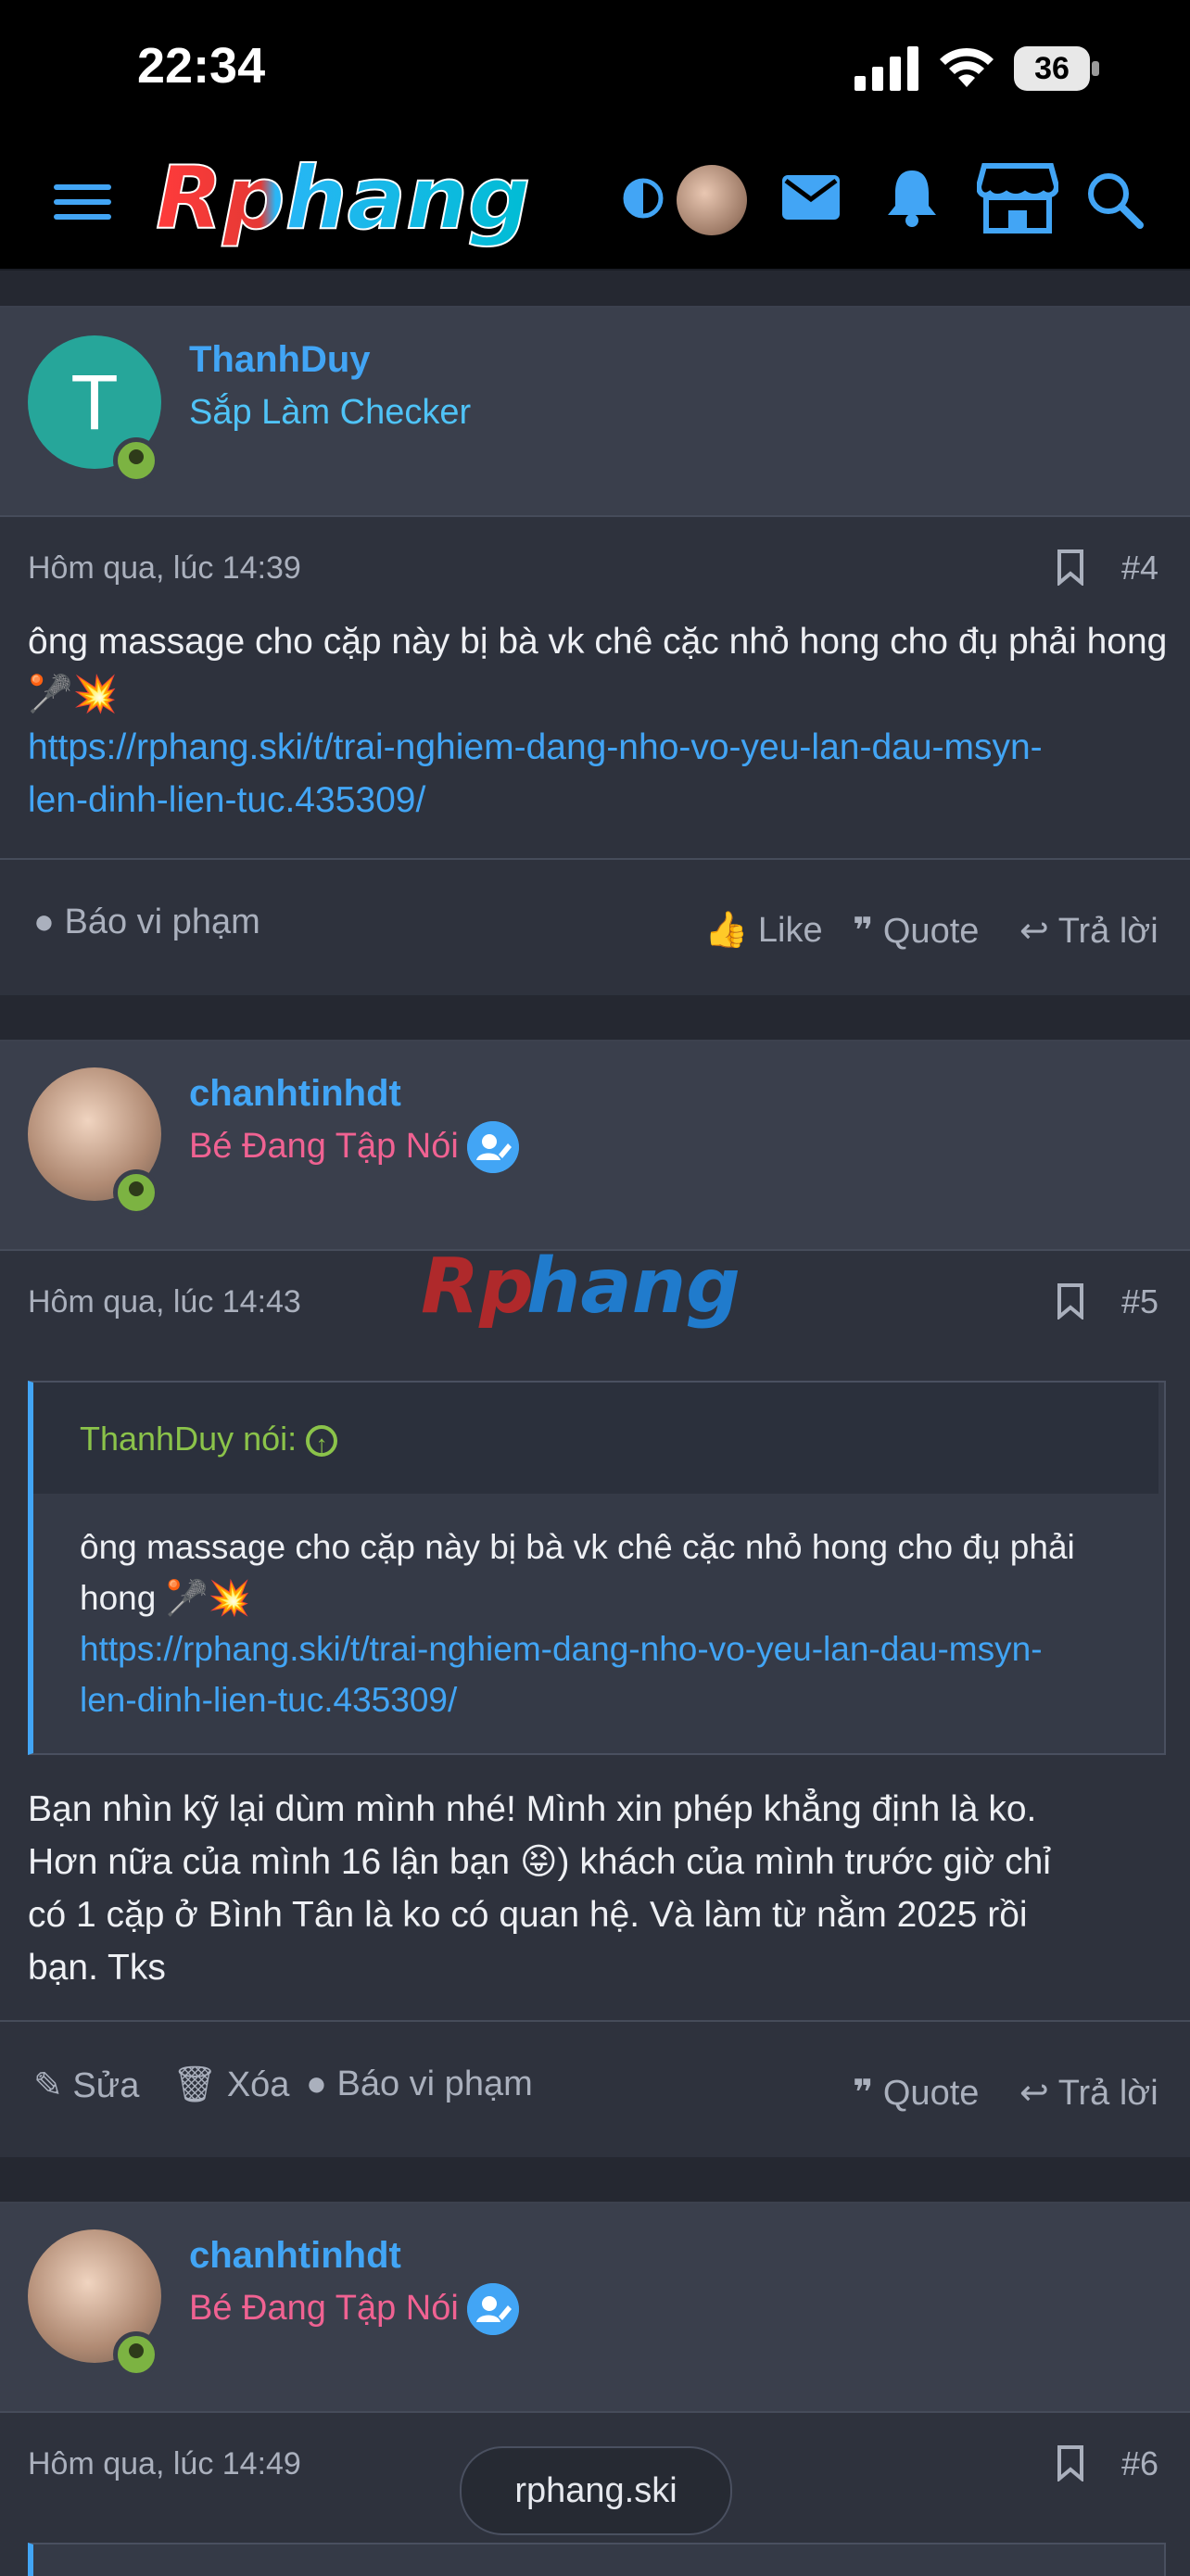 This screenshot has width=1190, height=2576. I want to click on post-link-continued: len-dinh-lien-tuc.435309/, so click(226, 800).